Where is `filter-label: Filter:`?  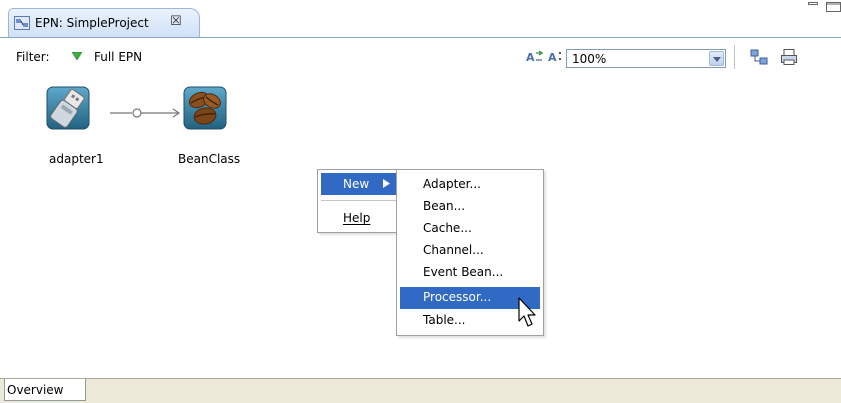
filter-label: Filter: is located at coordinates (33, 57).